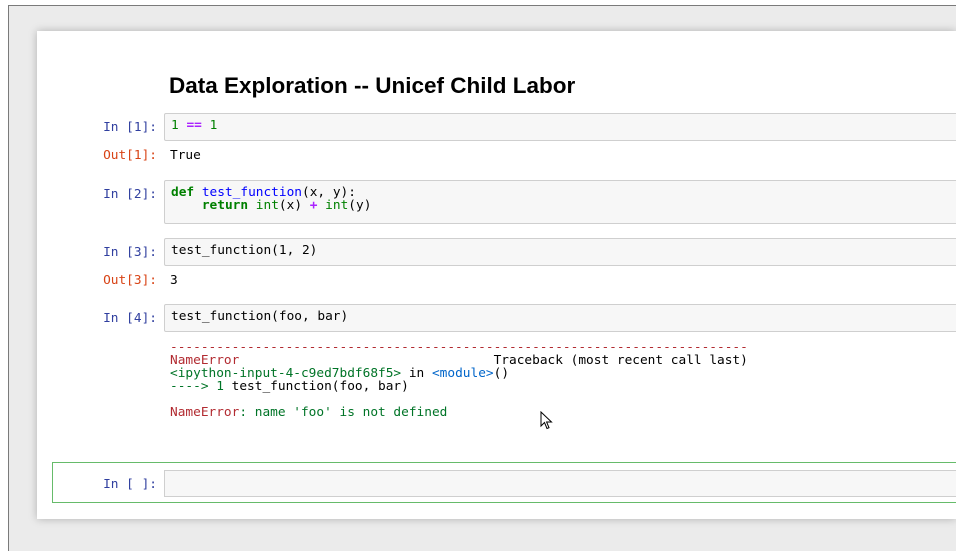 The width and height of the screenshot is (956, 551). Describe the element at coordinates (194, 125) in the screenshot. I see `code-token: ==` at that location.